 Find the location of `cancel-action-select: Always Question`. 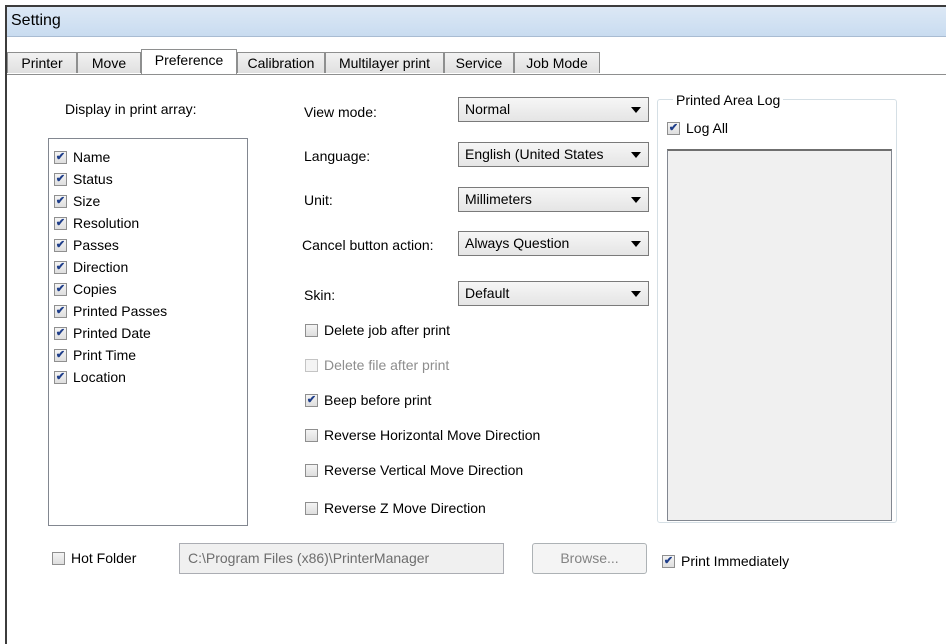

cancel-action-select: Always Question is located at coordinates (553, 243).